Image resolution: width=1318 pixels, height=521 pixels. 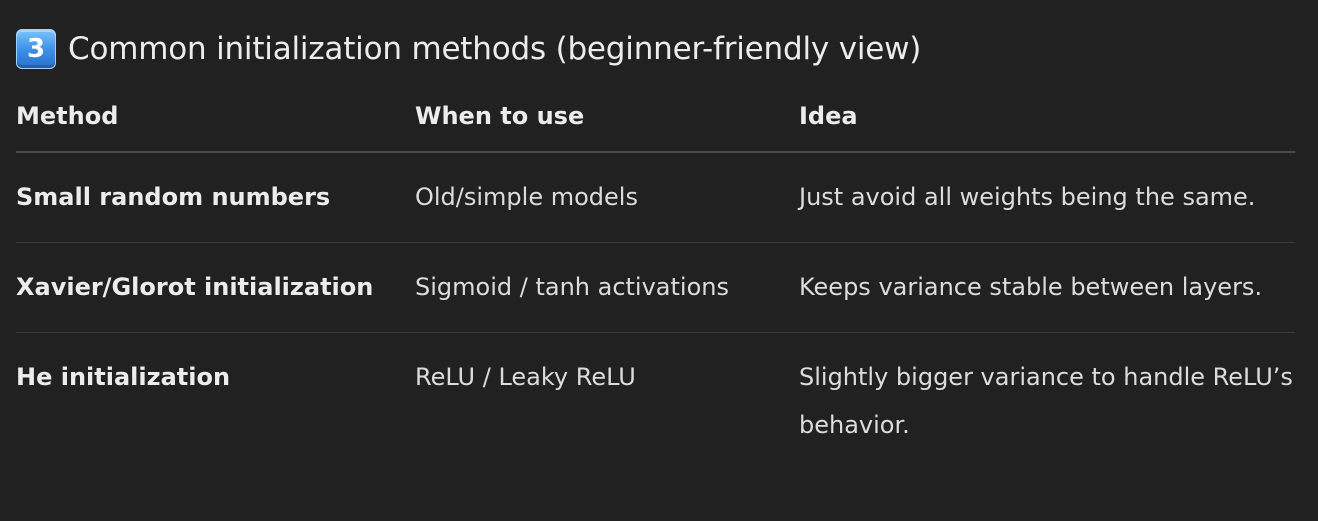 What do you see at coordinates (215, 287) in the screenshot?
I see `method-cell: Xavier/Glorot initialization` at bounding box center [215, 287].